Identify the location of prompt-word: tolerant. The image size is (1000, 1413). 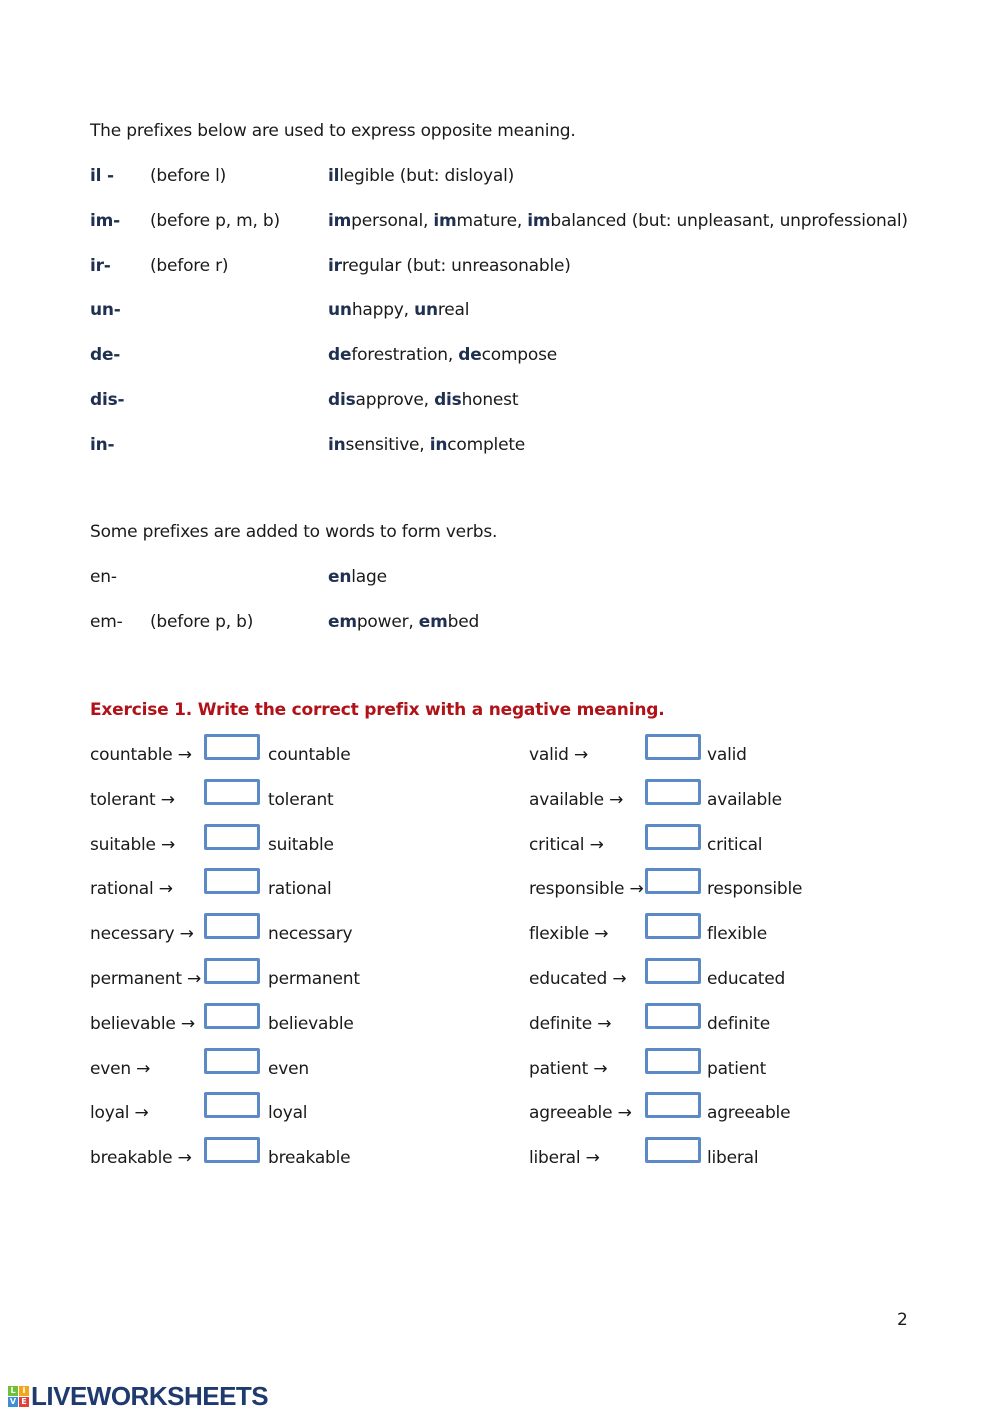
(123, 799).